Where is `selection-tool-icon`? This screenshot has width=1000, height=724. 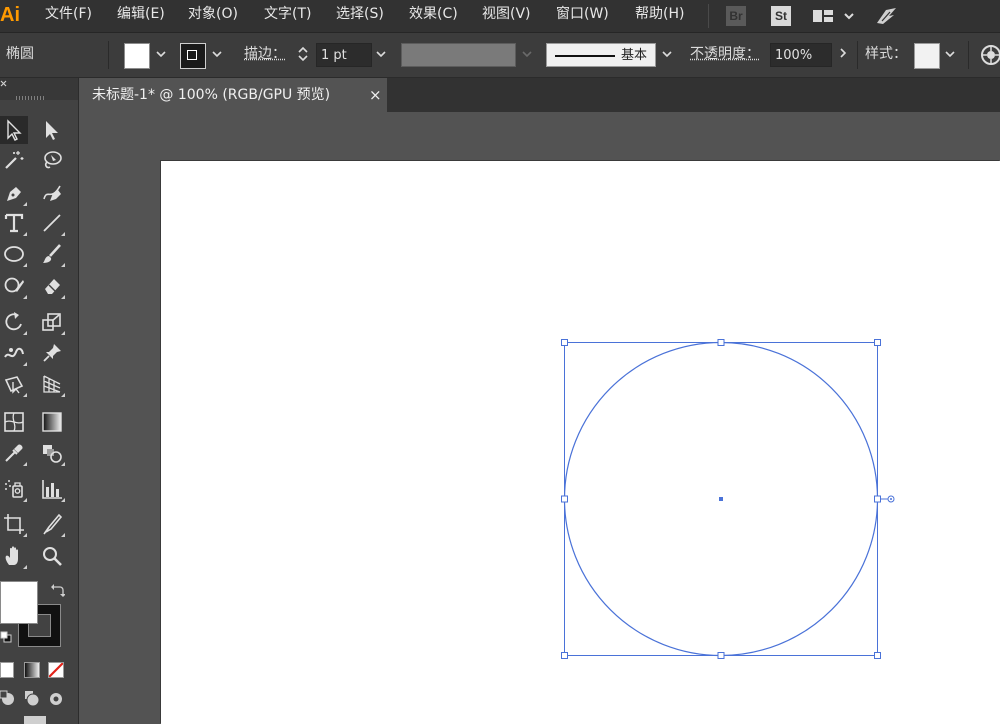 selection-tool-icon is located at coordinates (14, 130).